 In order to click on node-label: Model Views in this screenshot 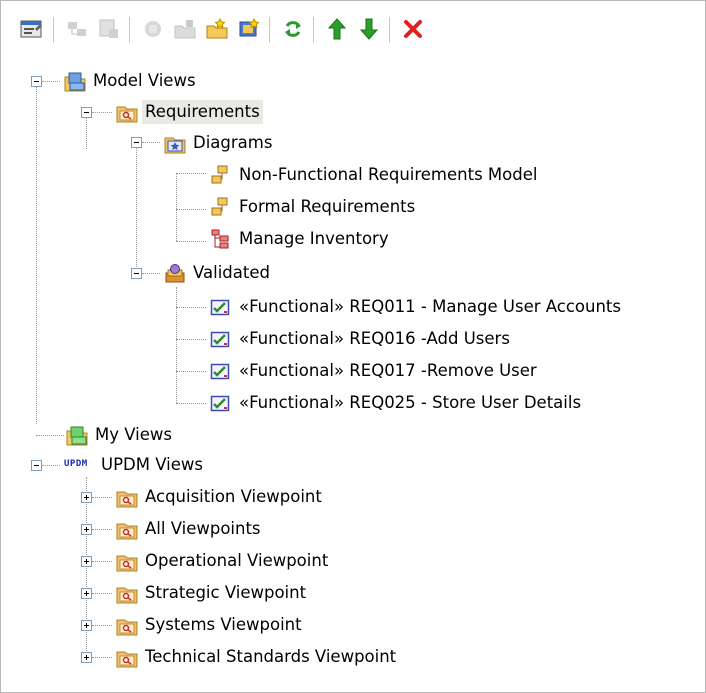, I will do `click(144, 80)`.